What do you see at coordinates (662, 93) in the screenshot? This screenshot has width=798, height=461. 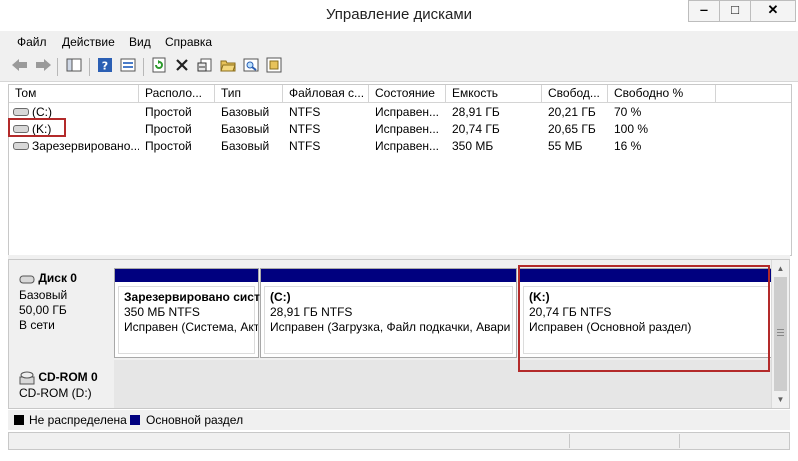 I see `col-free-percent: Свободно %` at bounding box center [662, 93].